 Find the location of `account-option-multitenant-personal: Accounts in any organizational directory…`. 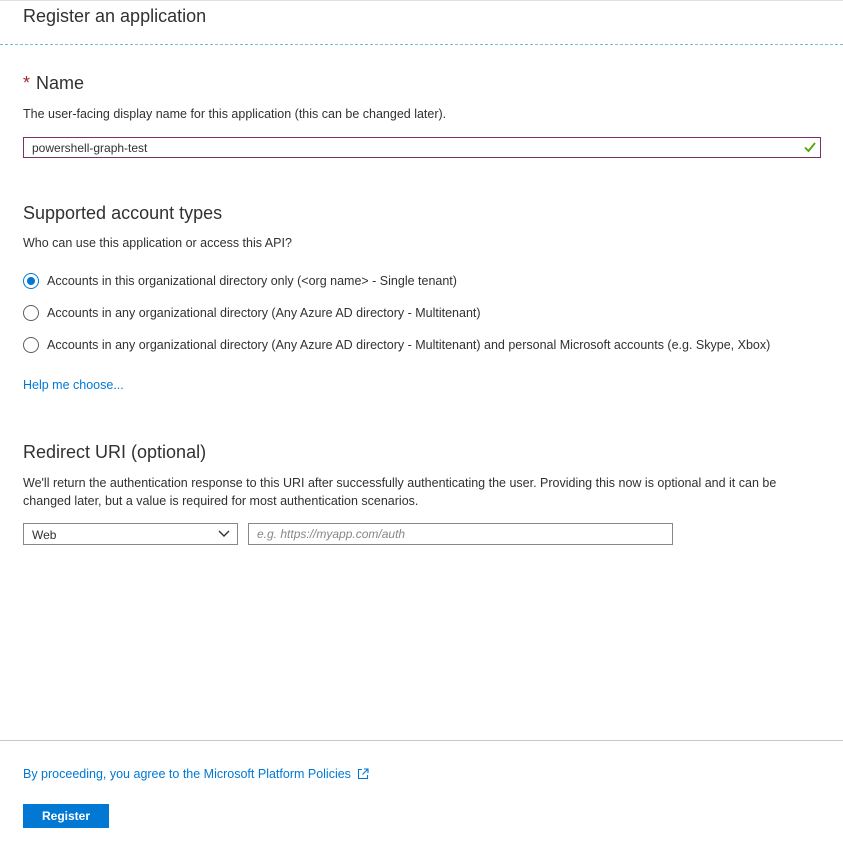

account-option-multitenant-personal: Accounts in any organizational directory… is located at coordinates (396, 345).